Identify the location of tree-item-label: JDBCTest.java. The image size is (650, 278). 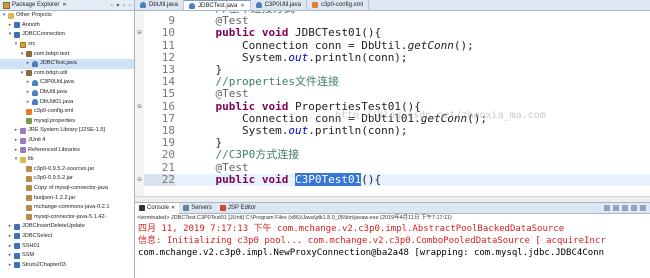
(58, 63).